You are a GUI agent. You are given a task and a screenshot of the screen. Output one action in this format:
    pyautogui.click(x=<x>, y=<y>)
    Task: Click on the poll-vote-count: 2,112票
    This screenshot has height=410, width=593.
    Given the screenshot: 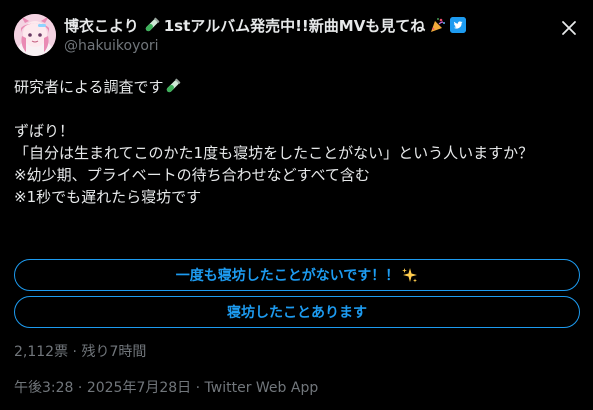 What is the action you would take?
    pyautogui.click(x=41, y=352)
    